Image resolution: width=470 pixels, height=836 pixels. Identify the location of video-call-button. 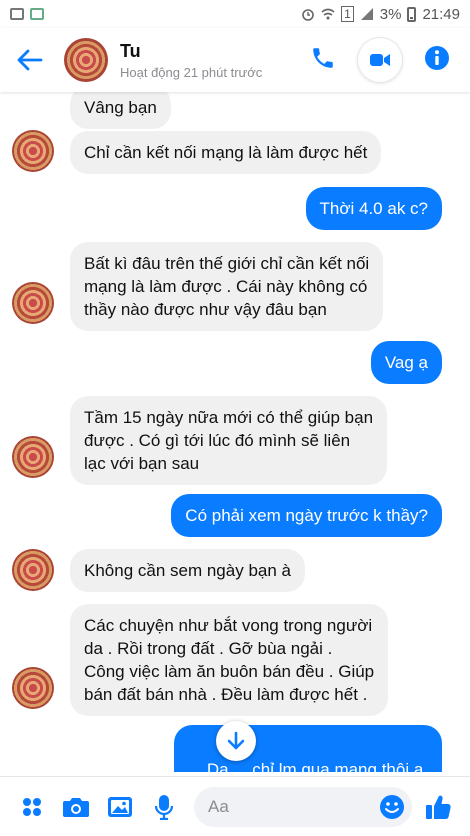
(380, 60).